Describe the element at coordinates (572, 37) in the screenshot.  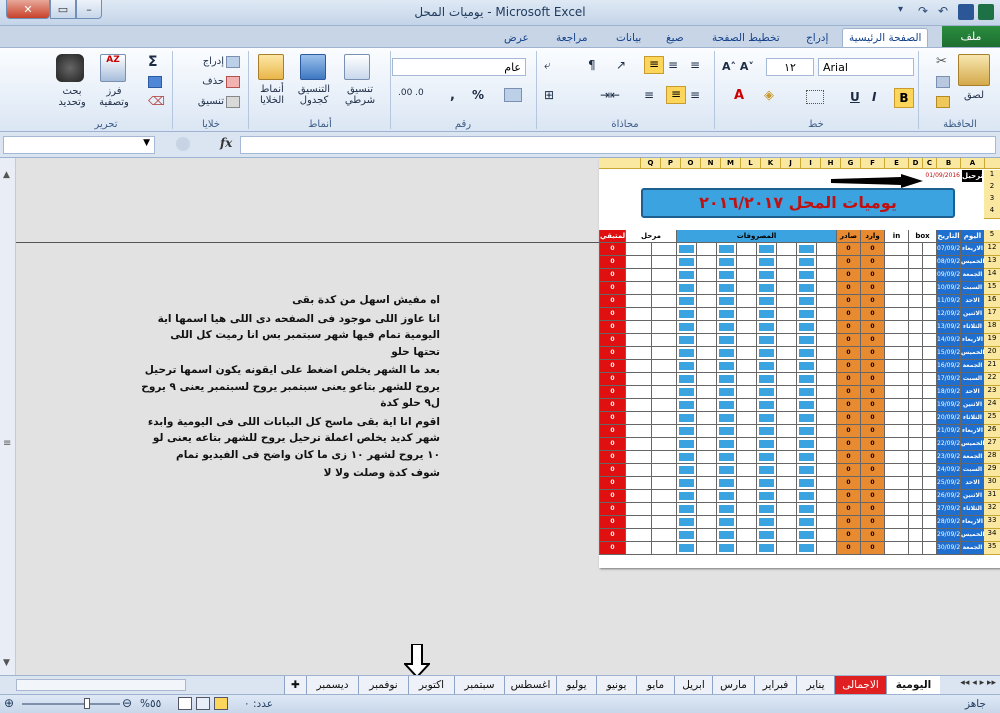
I see `tab-review: مراجعة` at that location.